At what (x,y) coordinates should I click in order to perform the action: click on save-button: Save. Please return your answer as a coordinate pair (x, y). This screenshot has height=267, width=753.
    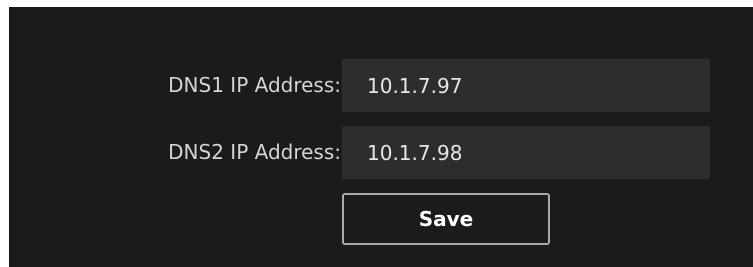
    Looking at the image, I should click on (446, 219).